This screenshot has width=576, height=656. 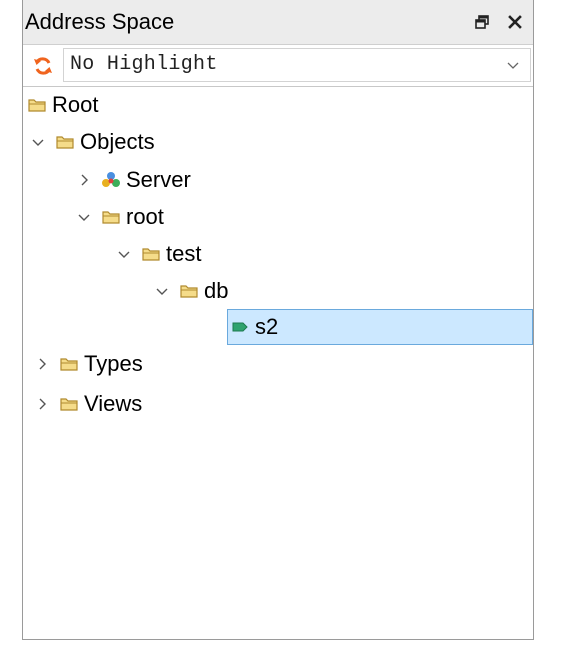 What do you see at coordinates (297, 65) in the screenshot?
I see `highlight-dropdown: No Highlight` at bounding box center [297, 65].